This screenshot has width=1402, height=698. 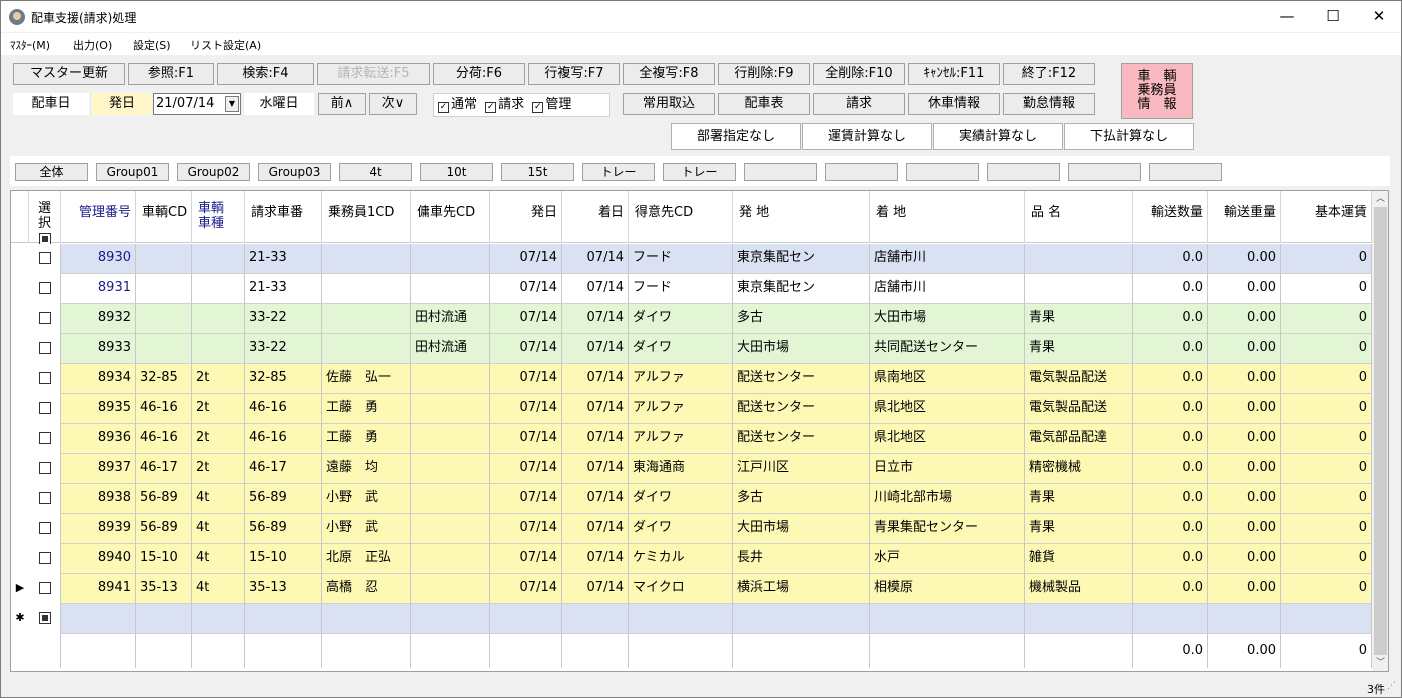 I want to click on cell-to: 大田市場, so click(x=947, y=319).